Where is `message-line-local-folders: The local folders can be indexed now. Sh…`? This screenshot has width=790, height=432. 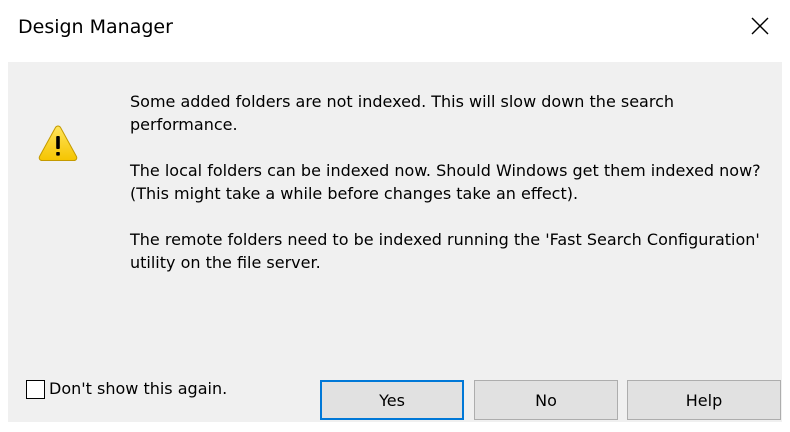 message-line-local-folders: The local folders can be indexed now. Sh… is located at coordinates (445, 170).